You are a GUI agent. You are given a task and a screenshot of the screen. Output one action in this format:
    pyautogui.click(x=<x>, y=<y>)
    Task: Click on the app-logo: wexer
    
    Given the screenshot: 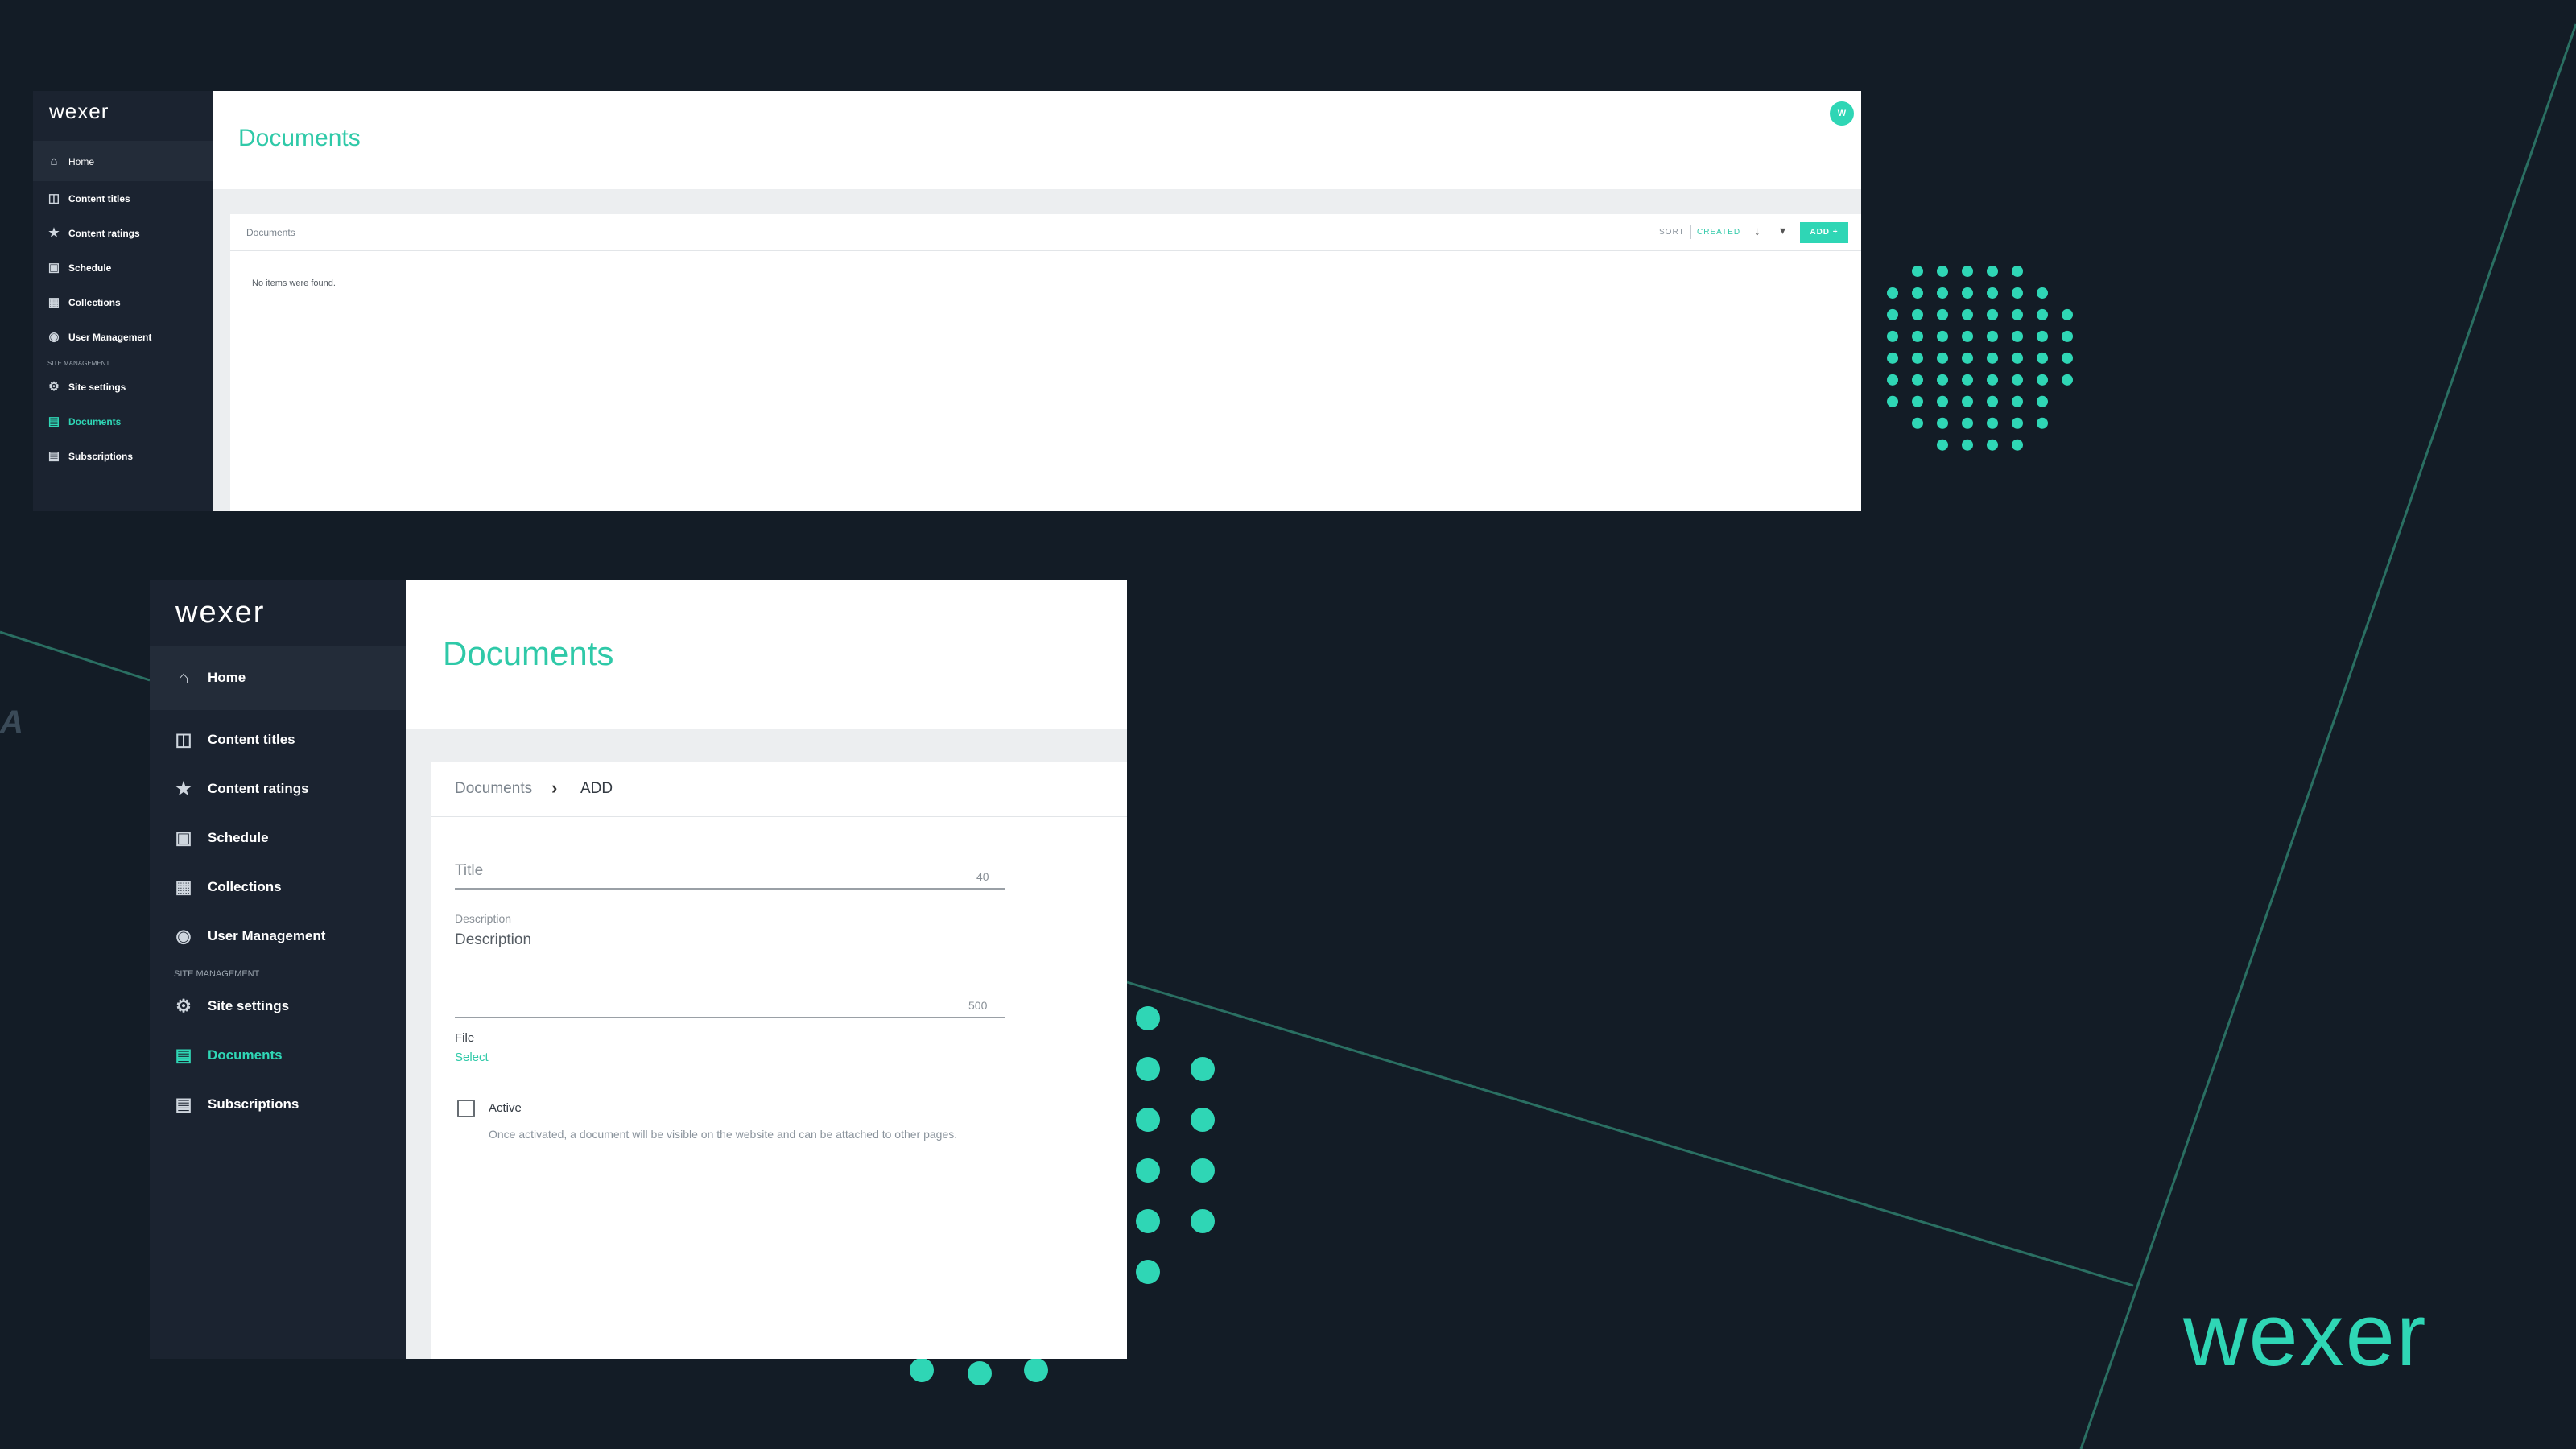 What is the action you would take?
    pyautogui.click(x=79, y=111)
    